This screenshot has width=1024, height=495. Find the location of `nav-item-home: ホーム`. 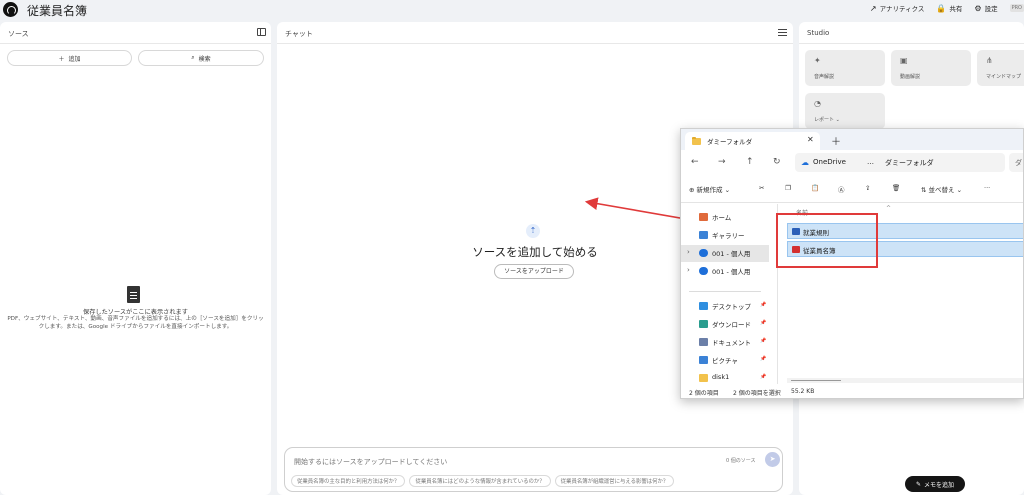

nav-item-home: ホーム is located at coordinates (725, 217).